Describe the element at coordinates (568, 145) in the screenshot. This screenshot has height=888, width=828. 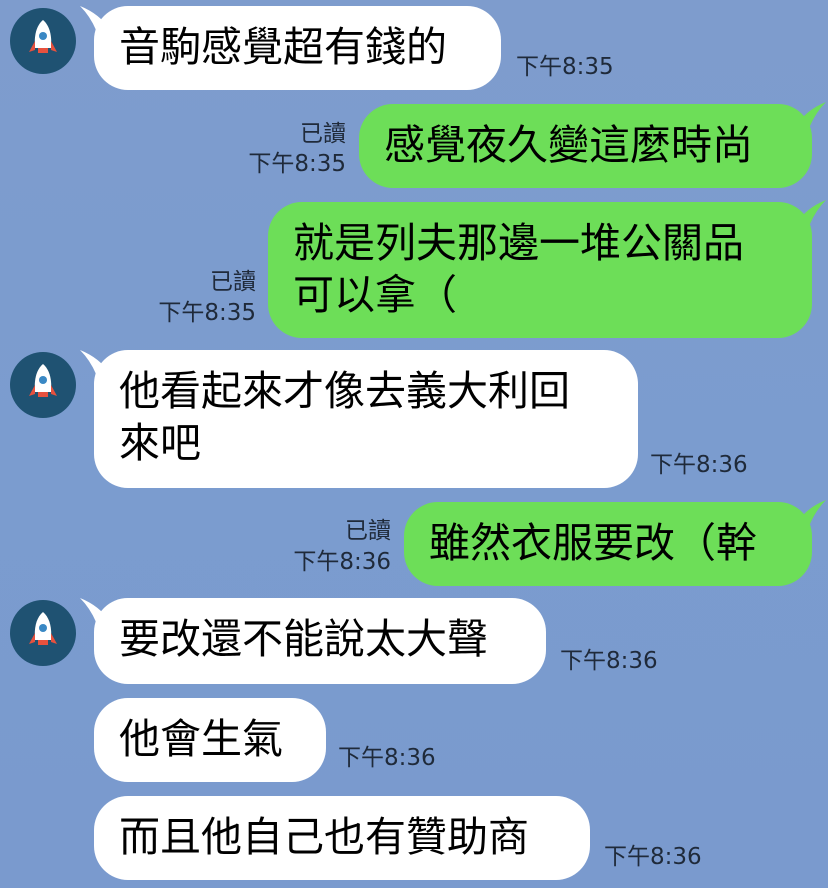
I see `message-text: 感覺夜久變這麼時尚` at that location.